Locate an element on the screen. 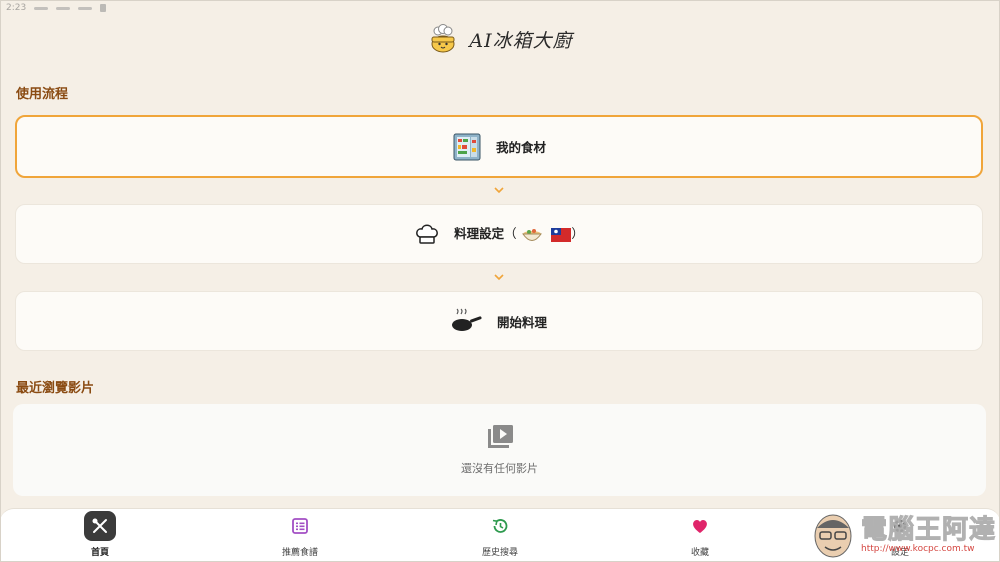 The height and width of the screenshot is (562, 1000). nav-item-favorites: 收藏 is located at coordinates (700, 535).